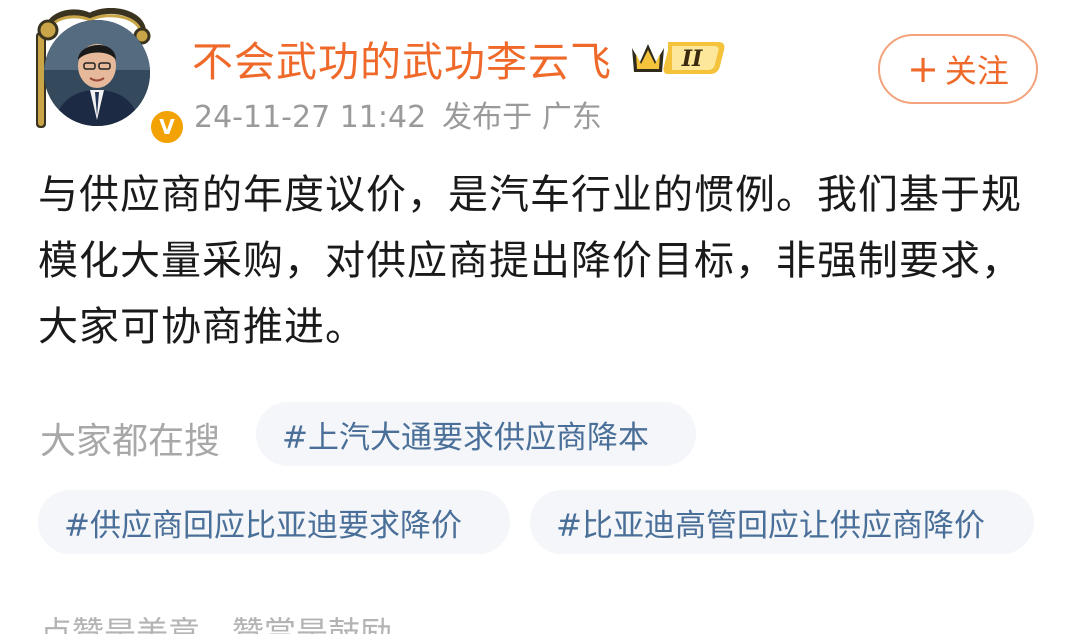 This screenshot has height=634, width=1080. What do you see at coordinates (130, 441) in the screenshot?
I see `hot-search-label: 大家都在搜` at bounding box center [130, 441].